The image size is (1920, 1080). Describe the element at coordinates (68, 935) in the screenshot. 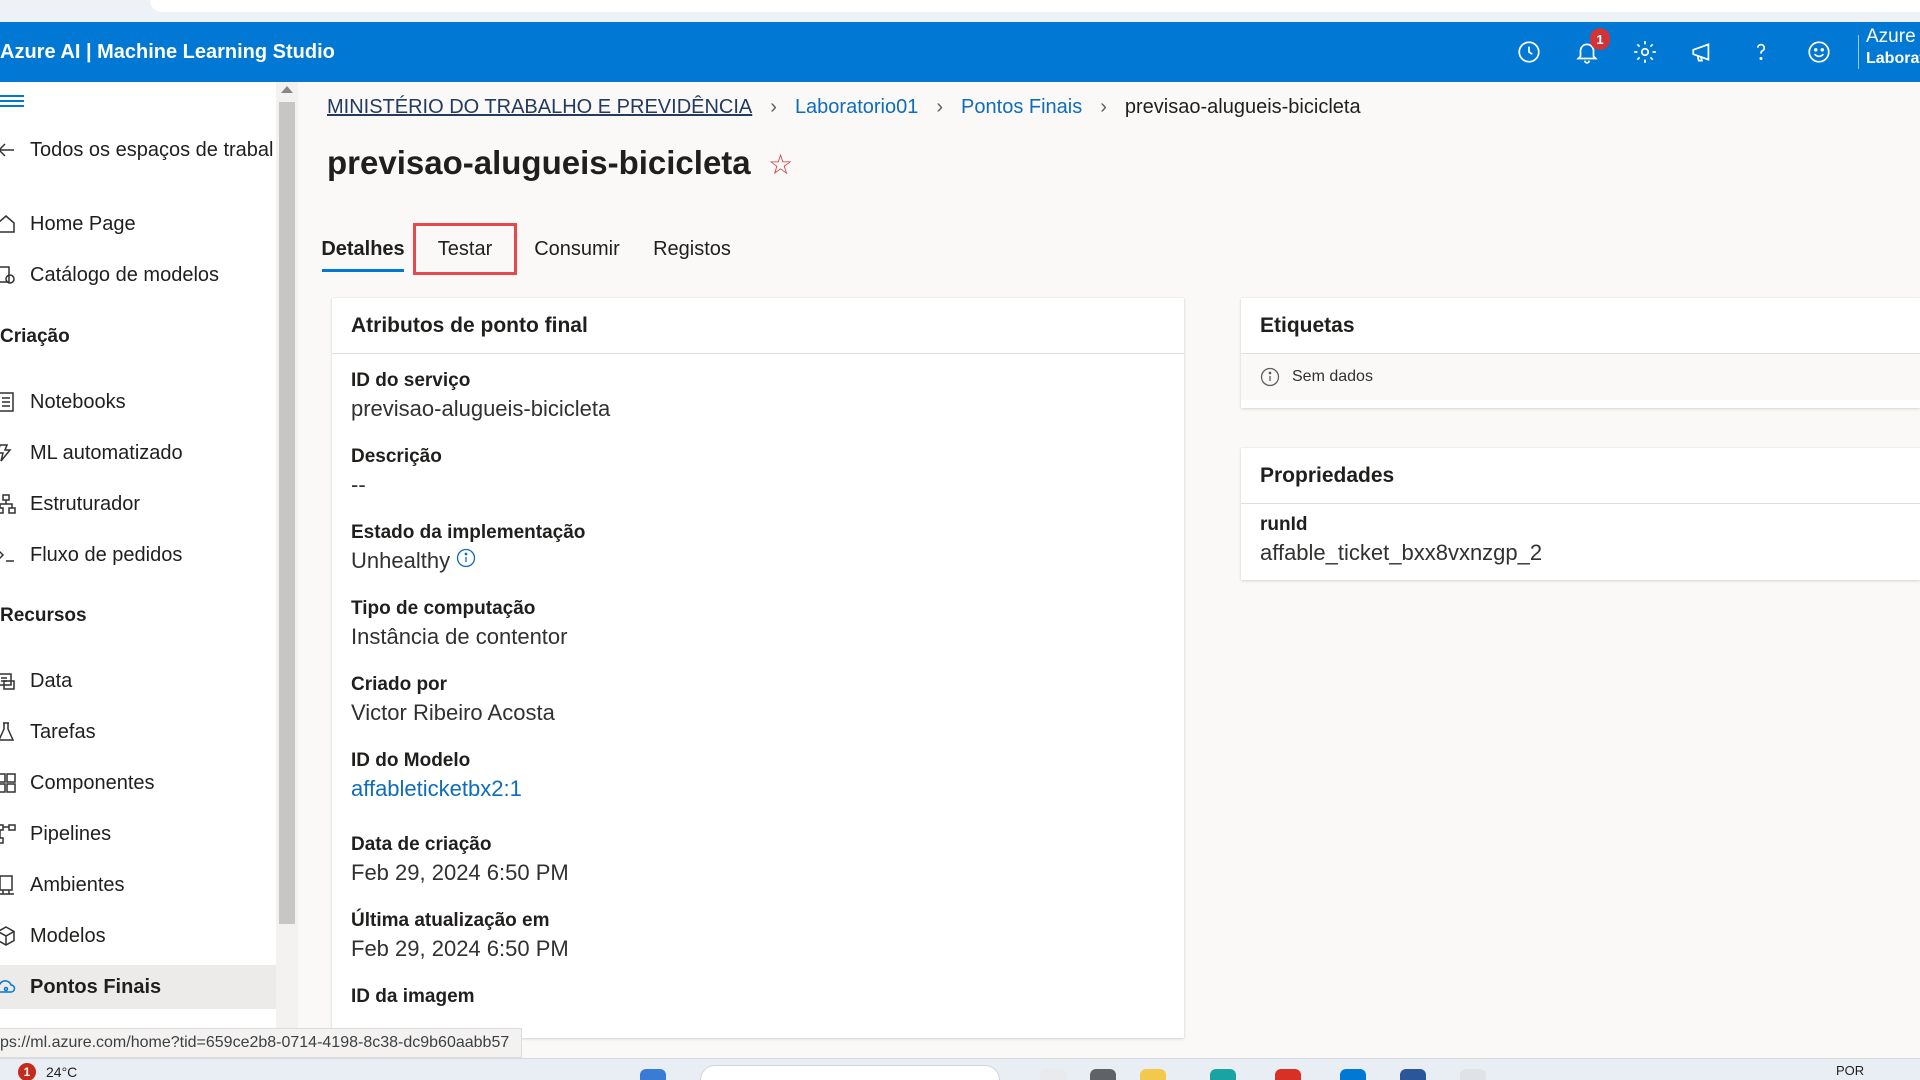

I see `sidebar-item-label: Modelos` at that location.